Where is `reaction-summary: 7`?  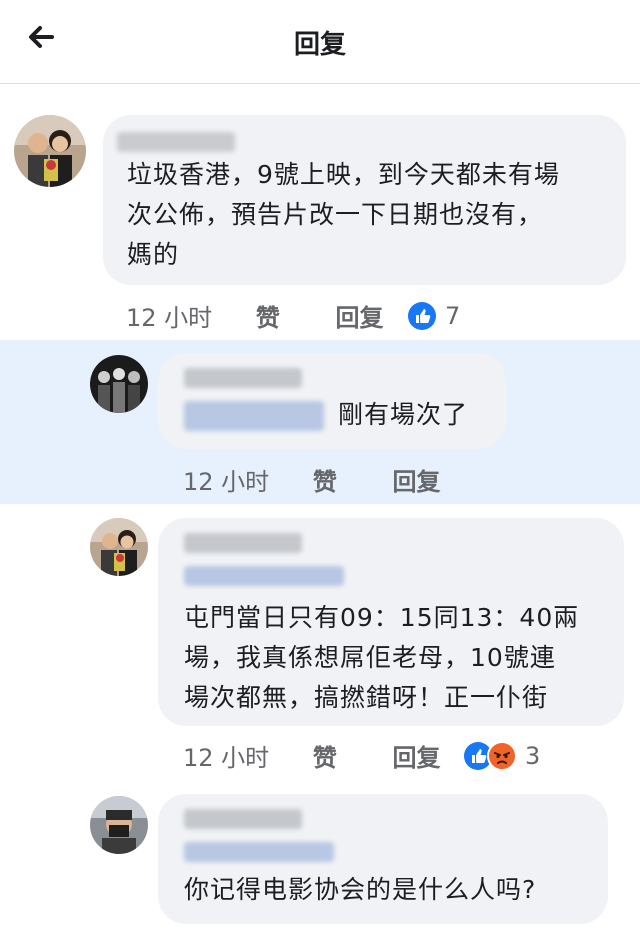 reaction-summary: 7 is located at coordinates (433, 316).